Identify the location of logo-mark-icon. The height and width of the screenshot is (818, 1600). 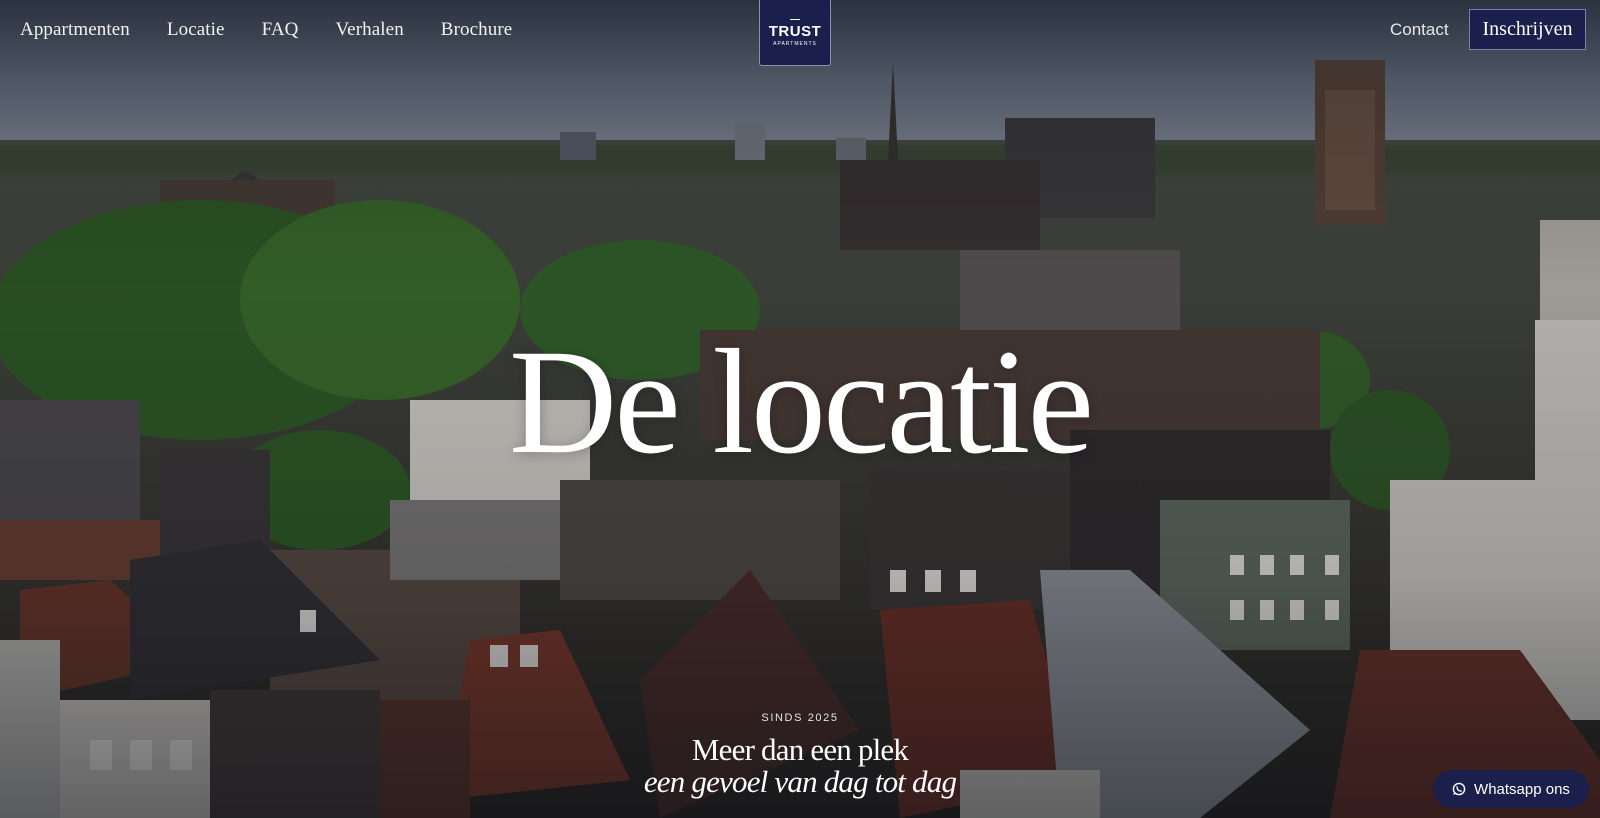
(795, 20).